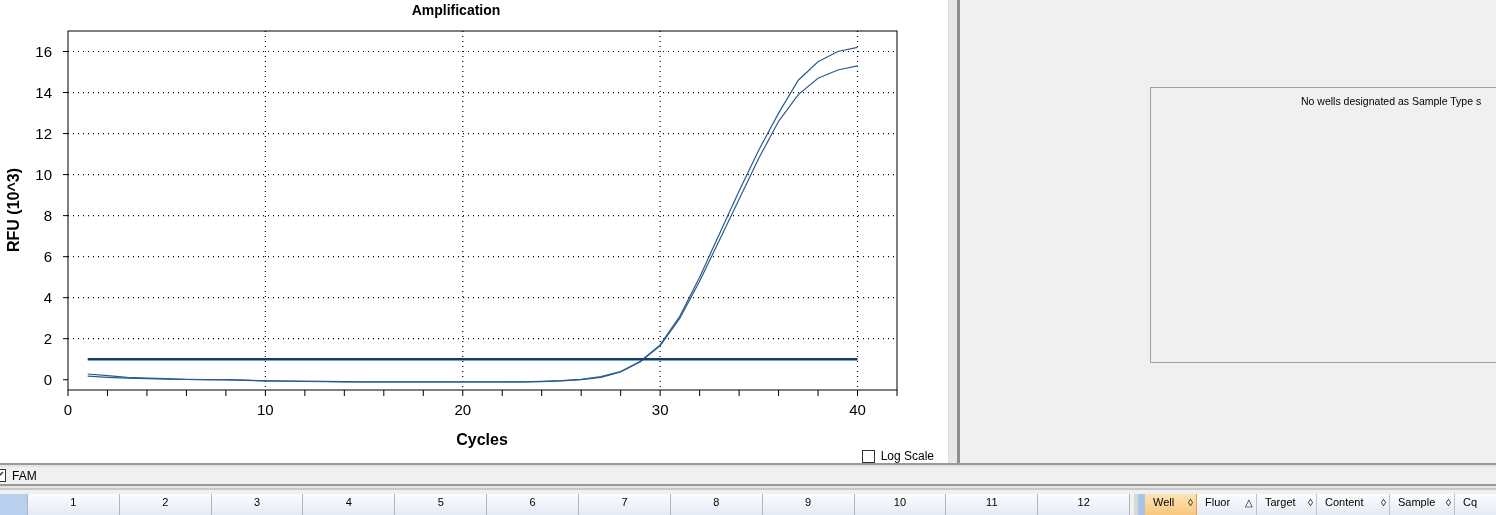  What do you see at coordinates (47, 297) in the screenshot?
I see `y-tick-label: 4` at bounding box center [47, 297].